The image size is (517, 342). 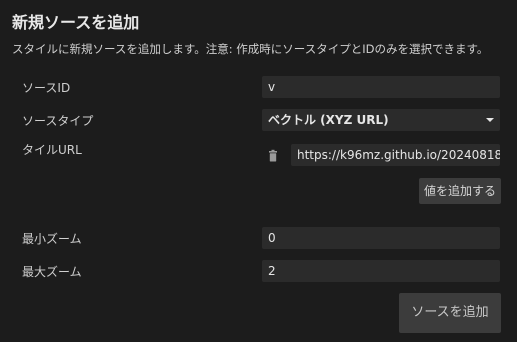 I want to click on source-type-select: ベクトル (XYZ URL), so click(x=381, y=120).